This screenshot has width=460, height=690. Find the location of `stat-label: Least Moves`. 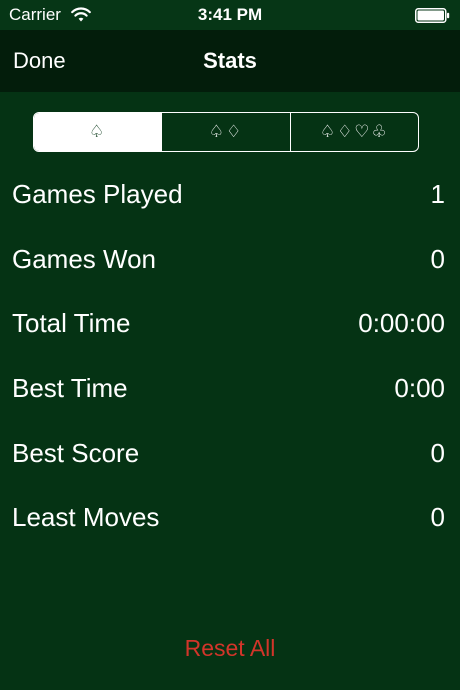

stat-label: Least Moves is located at coordinates (86, 517).